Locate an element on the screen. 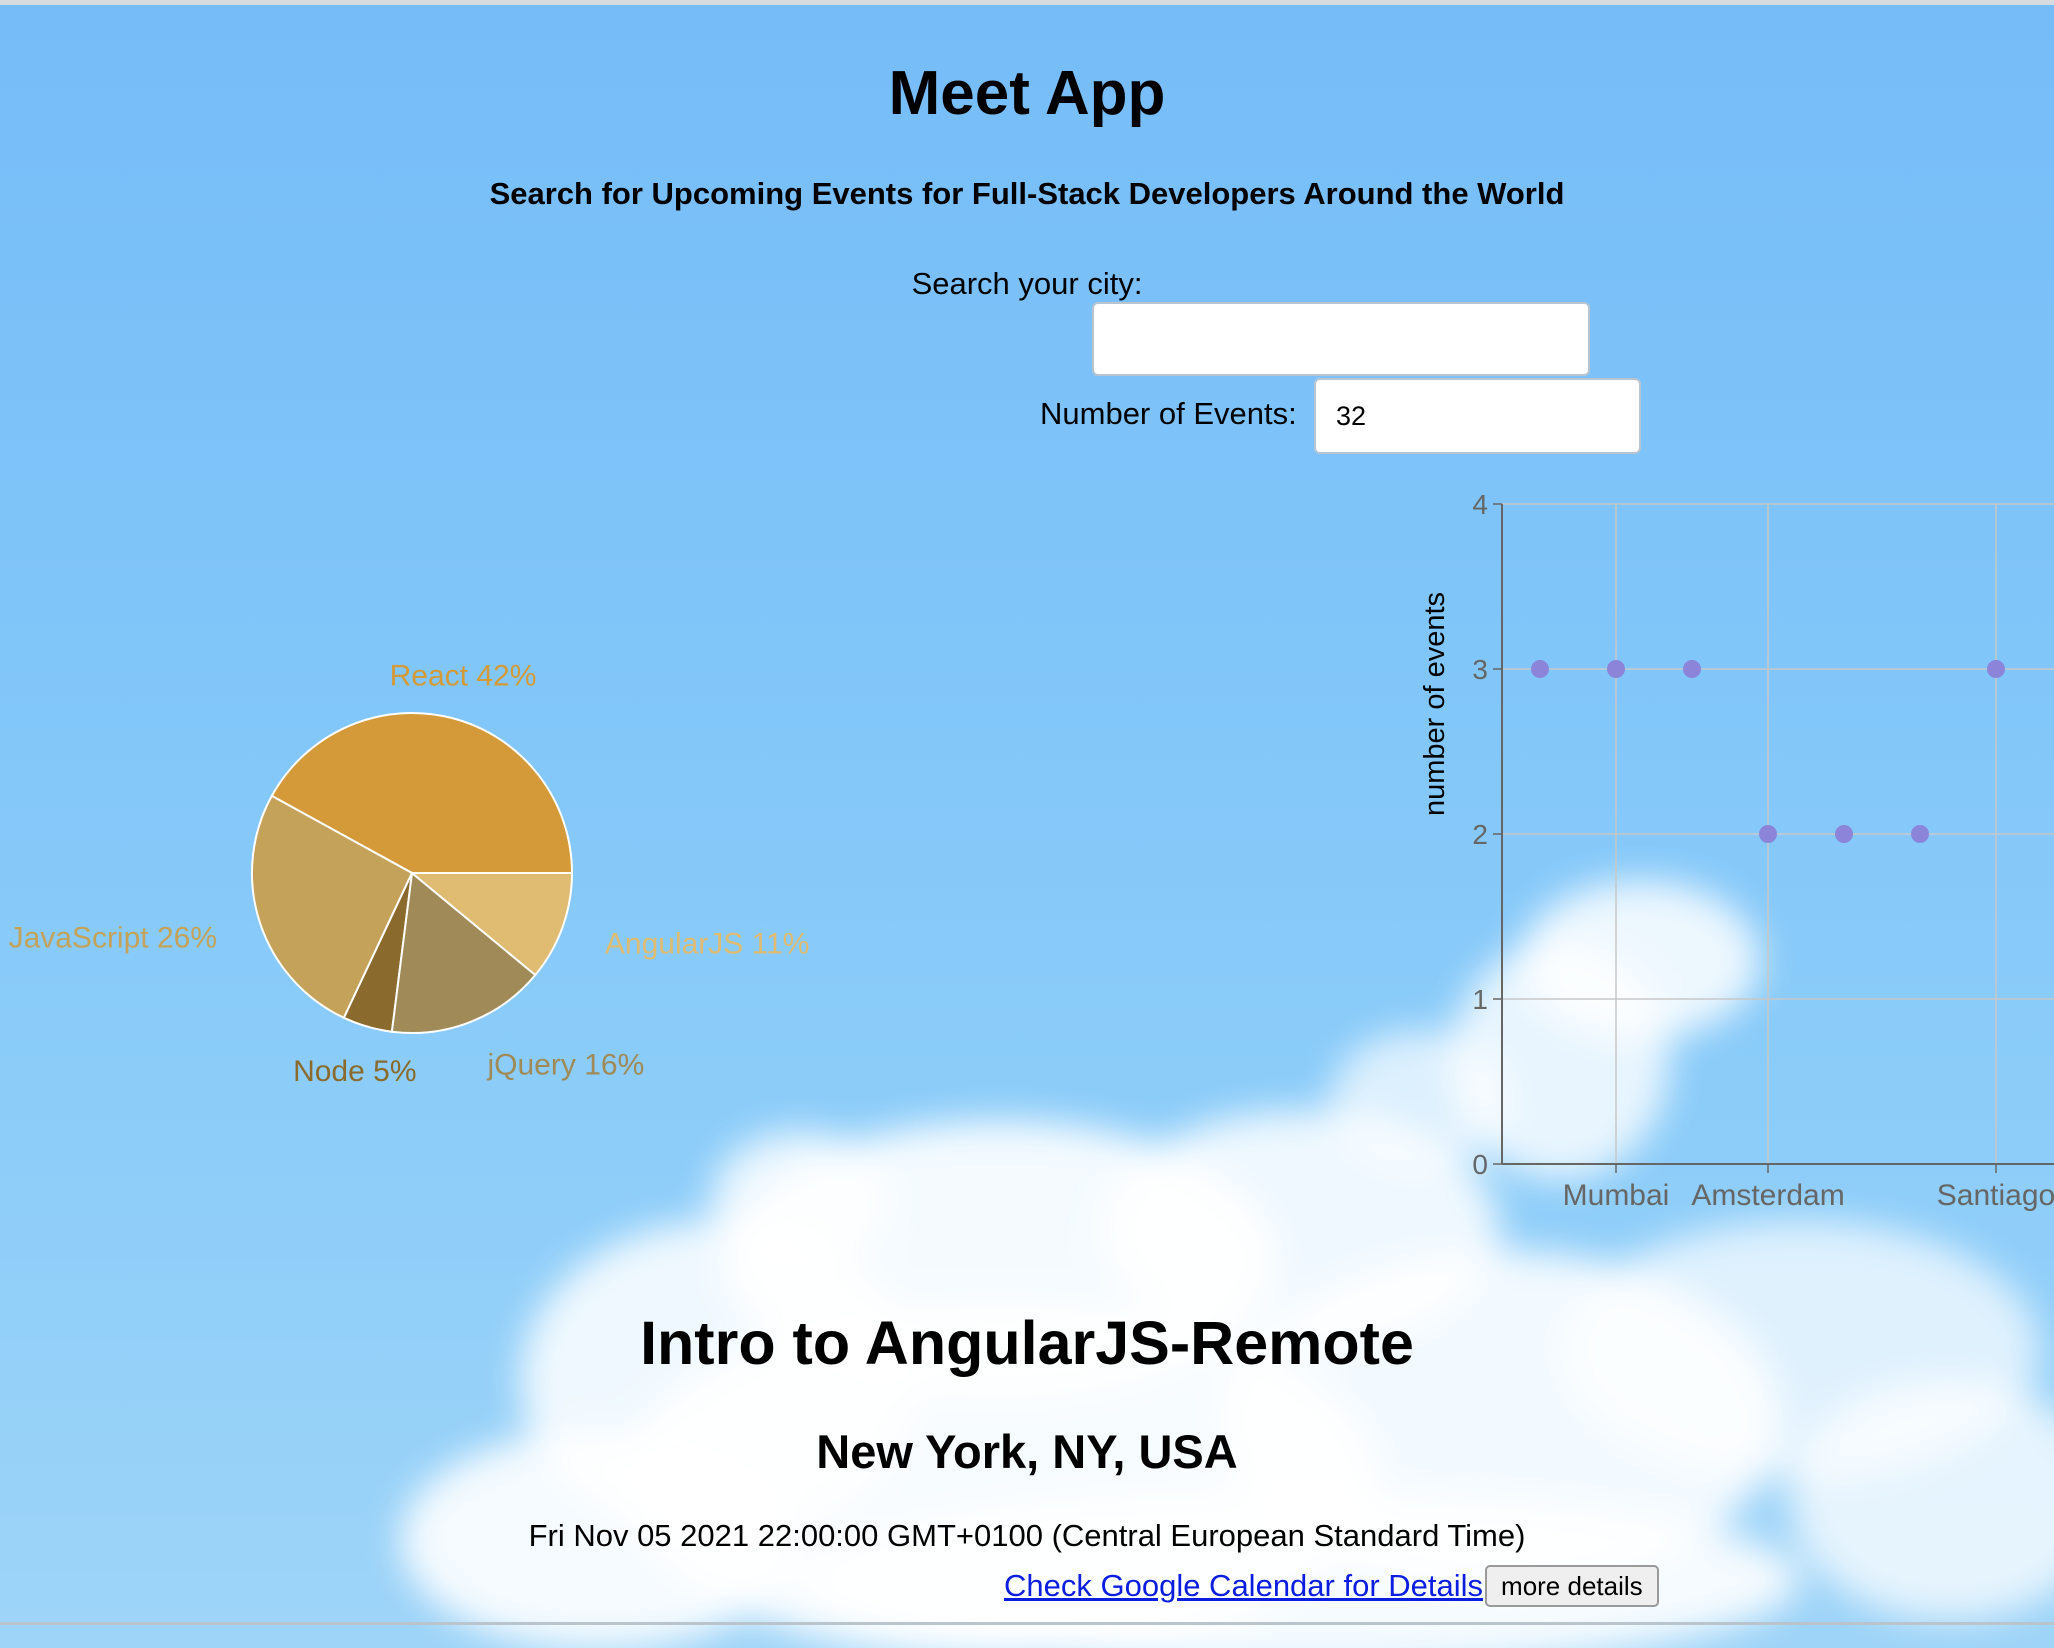 The image size is (2054, 1648). pie-slice-label: React 42% is located at coordinates (463, 675).